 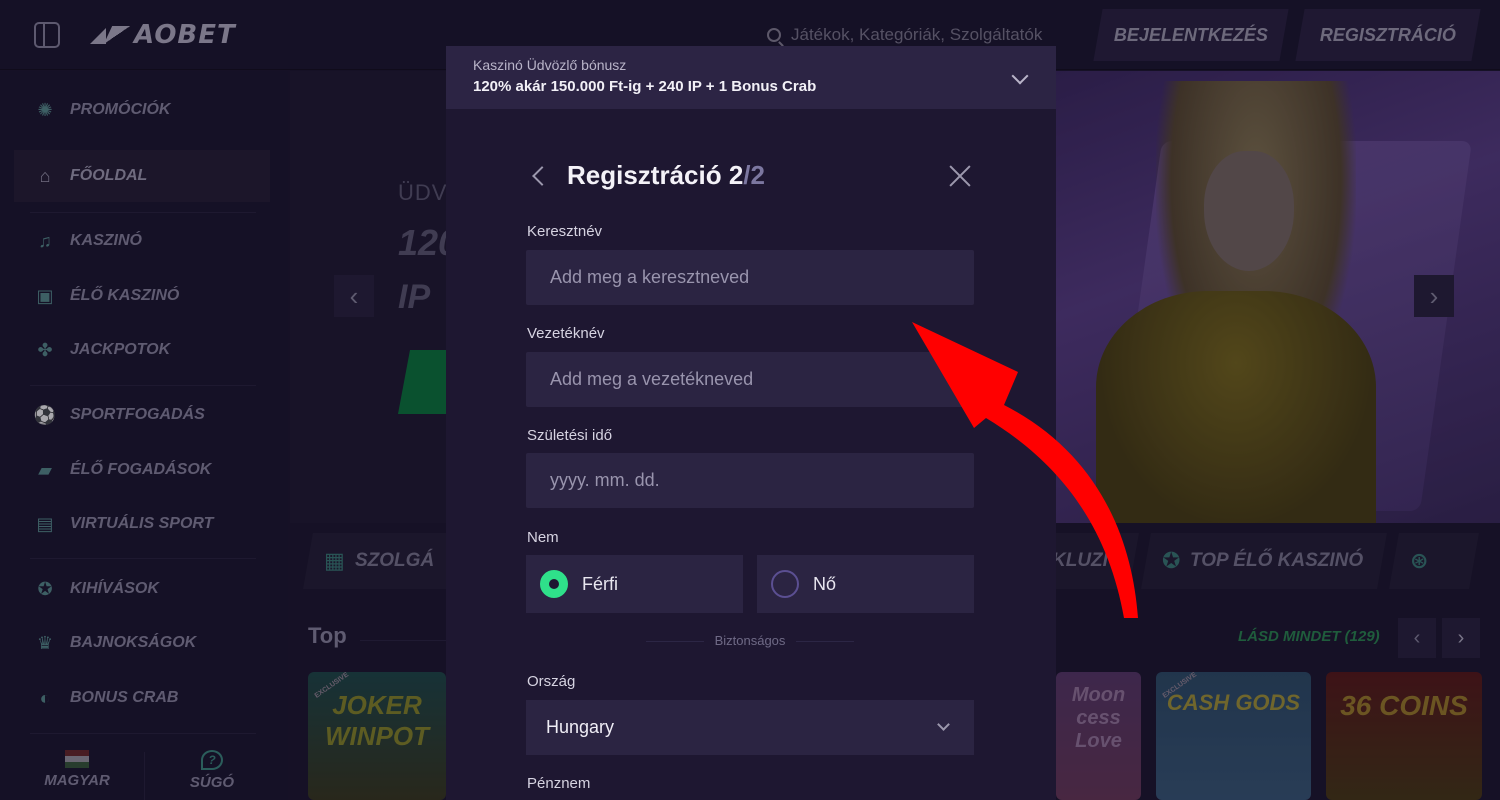 What do you see at coordinates (655, 175) in the screenshot?
I see `modal-title-text: Regisztráció 2` at bounding box center [655, 175].